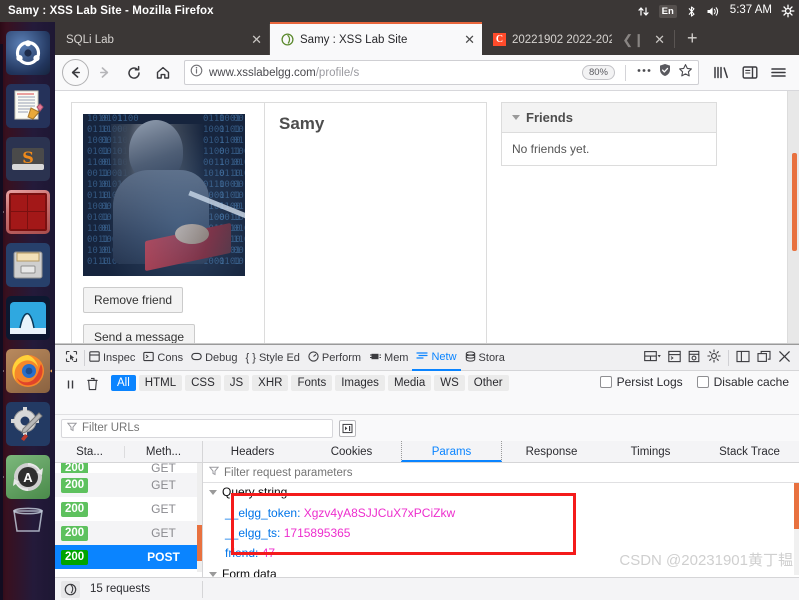  What do you see at coordinates (27, 520) in the screenshot?
I see `dock-item-trash` at bounding box center [27, 520].